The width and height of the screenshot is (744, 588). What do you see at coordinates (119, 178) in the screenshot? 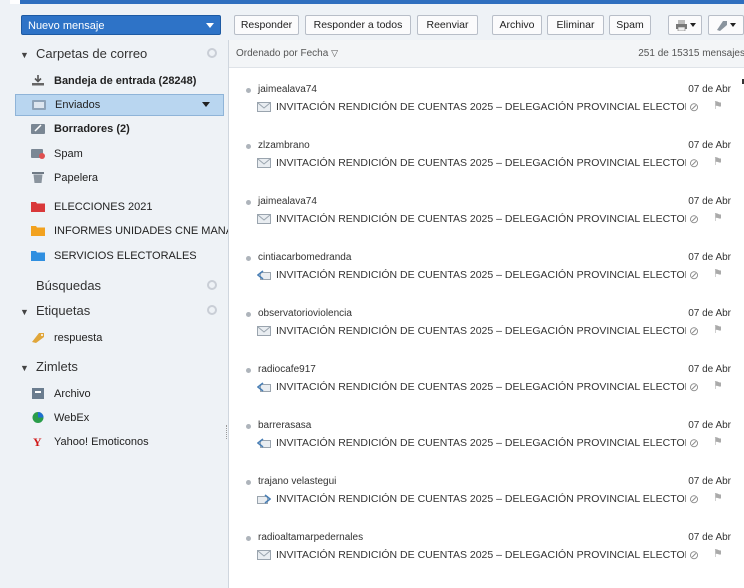
I see `folder-trash: Papelera` at bounding box center [119, 178].